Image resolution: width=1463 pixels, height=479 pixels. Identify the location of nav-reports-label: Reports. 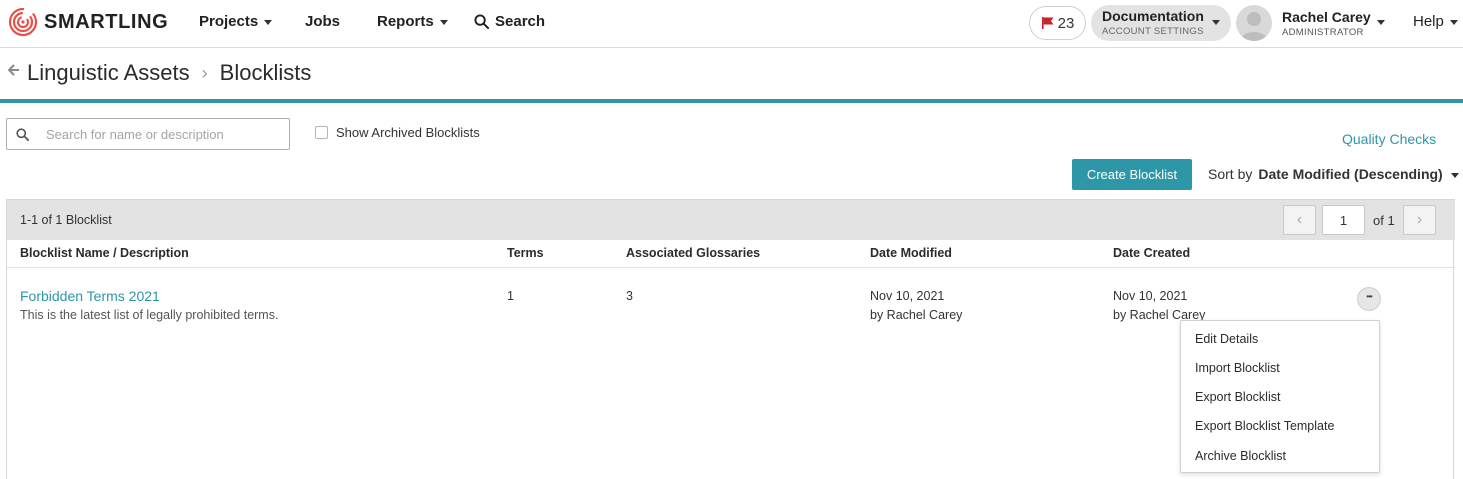
(405, 21).